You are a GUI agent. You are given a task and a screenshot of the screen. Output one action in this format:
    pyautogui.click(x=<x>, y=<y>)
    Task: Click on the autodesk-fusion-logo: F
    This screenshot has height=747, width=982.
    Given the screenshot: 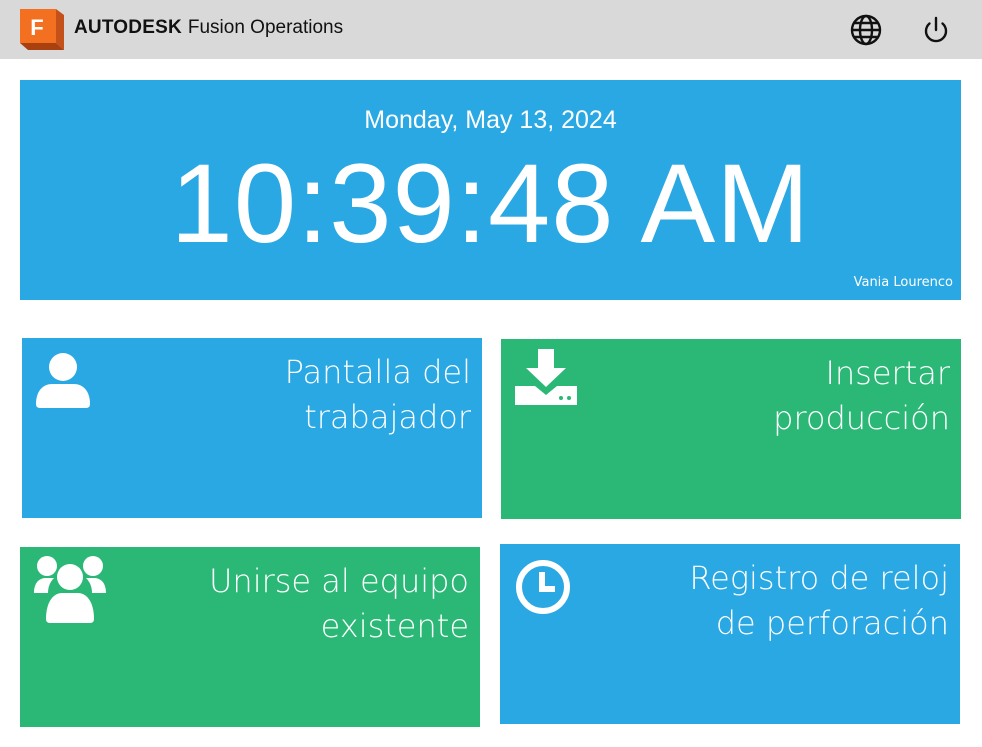 What is the action you would take?
    pyautogui.click(x=42, y=29)
    